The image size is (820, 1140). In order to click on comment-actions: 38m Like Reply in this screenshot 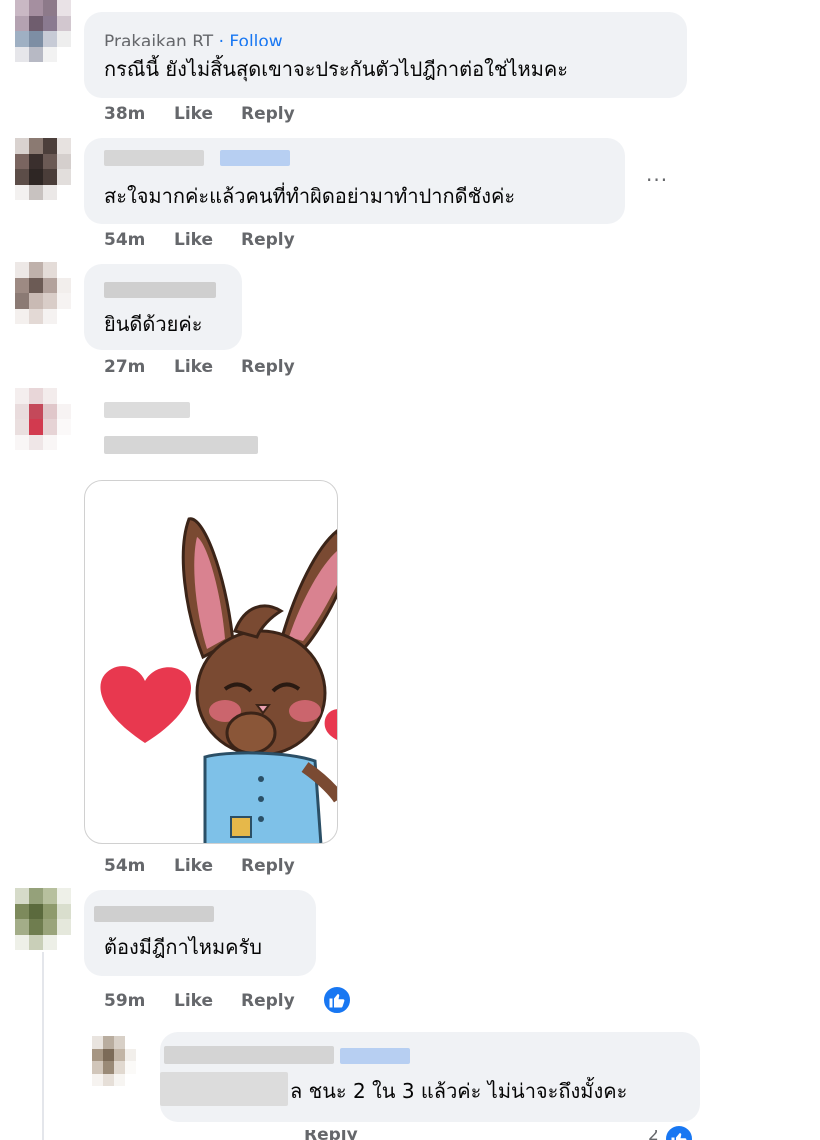, I will do `click(212, 114)`.